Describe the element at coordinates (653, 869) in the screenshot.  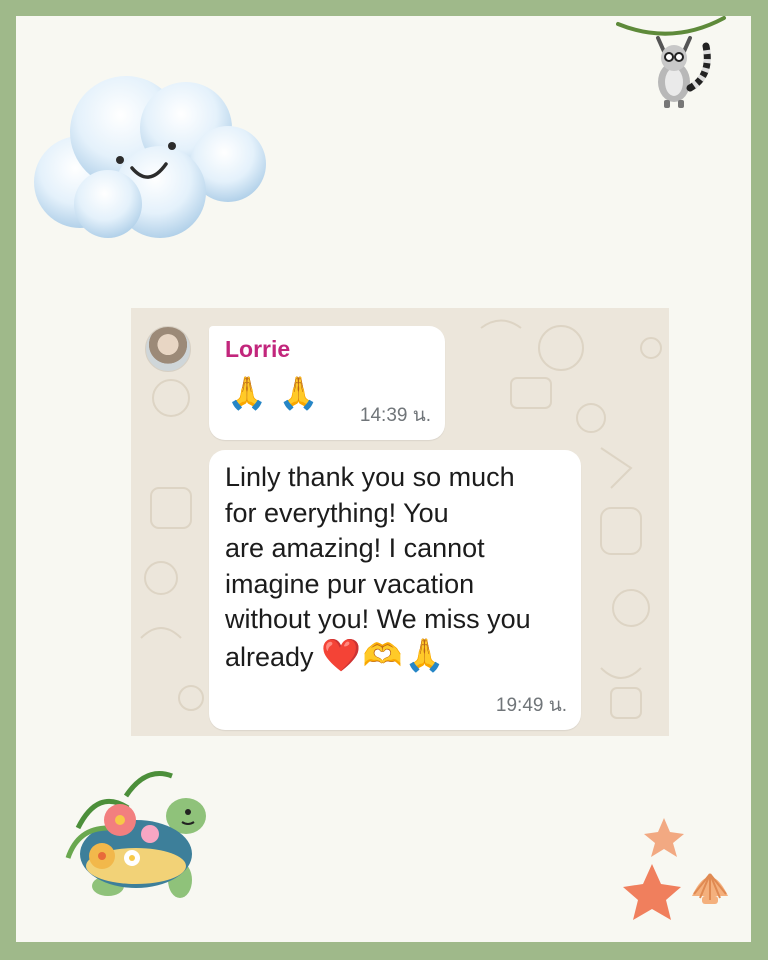
I see `starfish-icon` at that location.